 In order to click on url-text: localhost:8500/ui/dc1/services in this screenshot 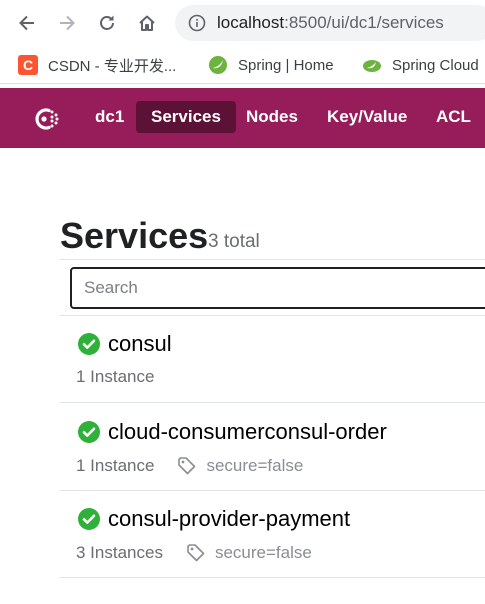, I will do `click(330, 23)`.